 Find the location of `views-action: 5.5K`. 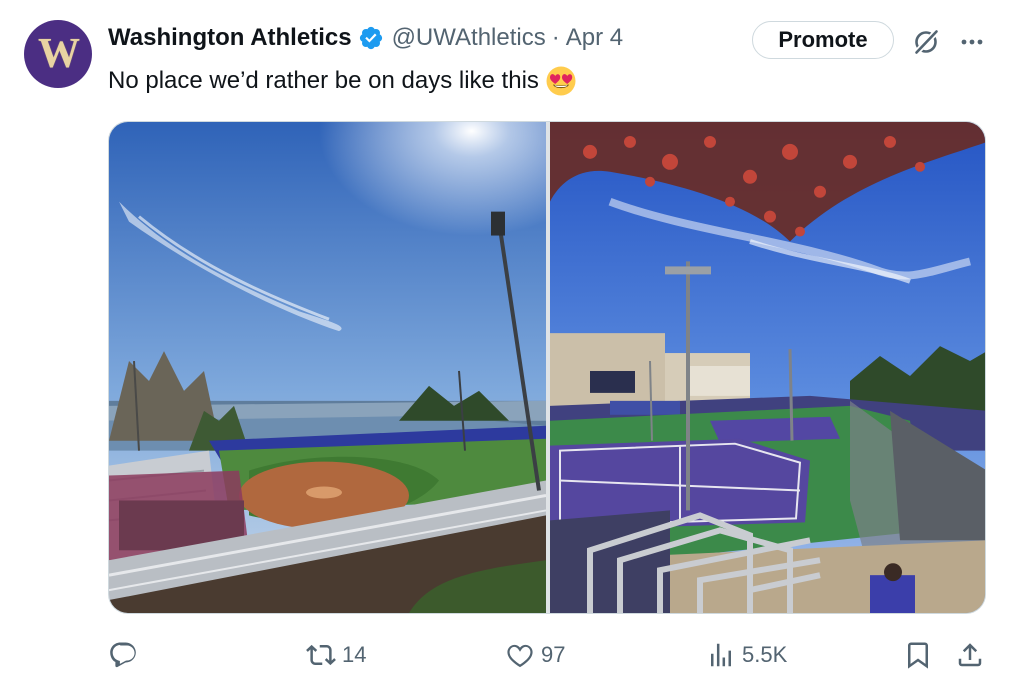

views-action: 5.5K is located at coordinates (746, 655).